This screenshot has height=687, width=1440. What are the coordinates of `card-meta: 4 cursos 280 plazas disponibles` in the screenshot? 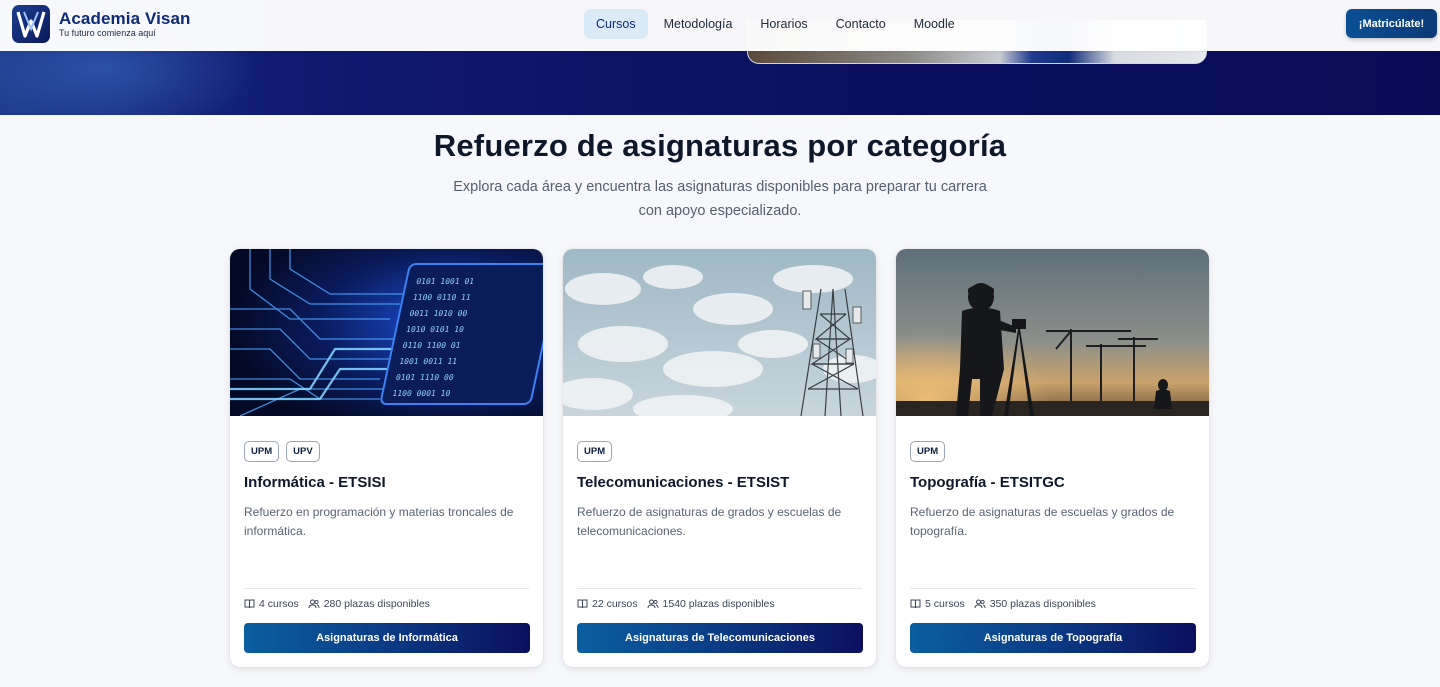 It's located at (341, 604).